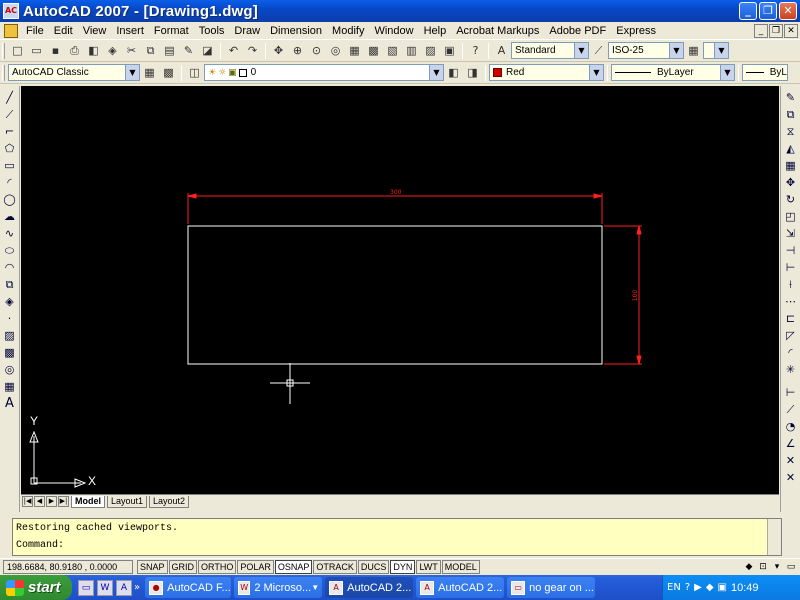  Describe the element at coordinates (51, 501) in the screenshot. I see `next-tab-button: ▶` at that location.